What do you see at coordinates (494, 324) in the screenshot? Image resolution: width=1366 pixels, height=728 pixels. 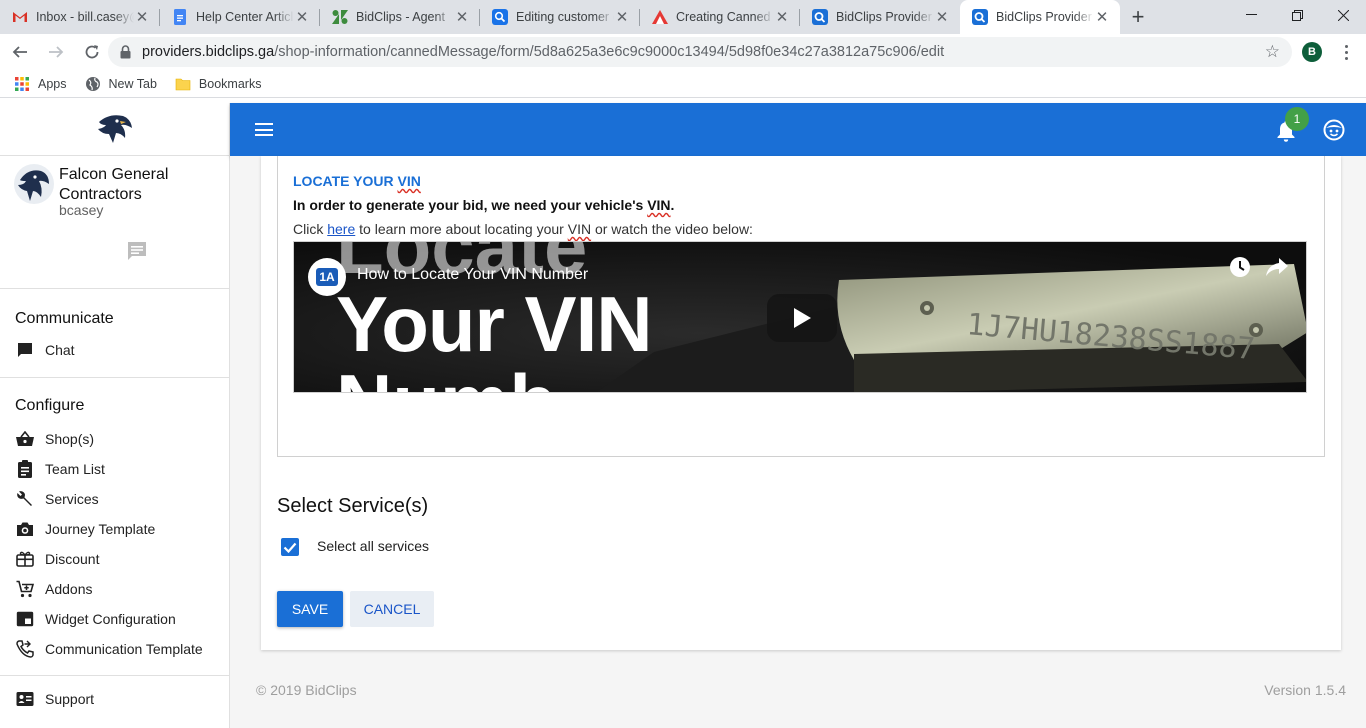 I see `video-overlay-main: Your VIN` at bounding box center [494, 324].